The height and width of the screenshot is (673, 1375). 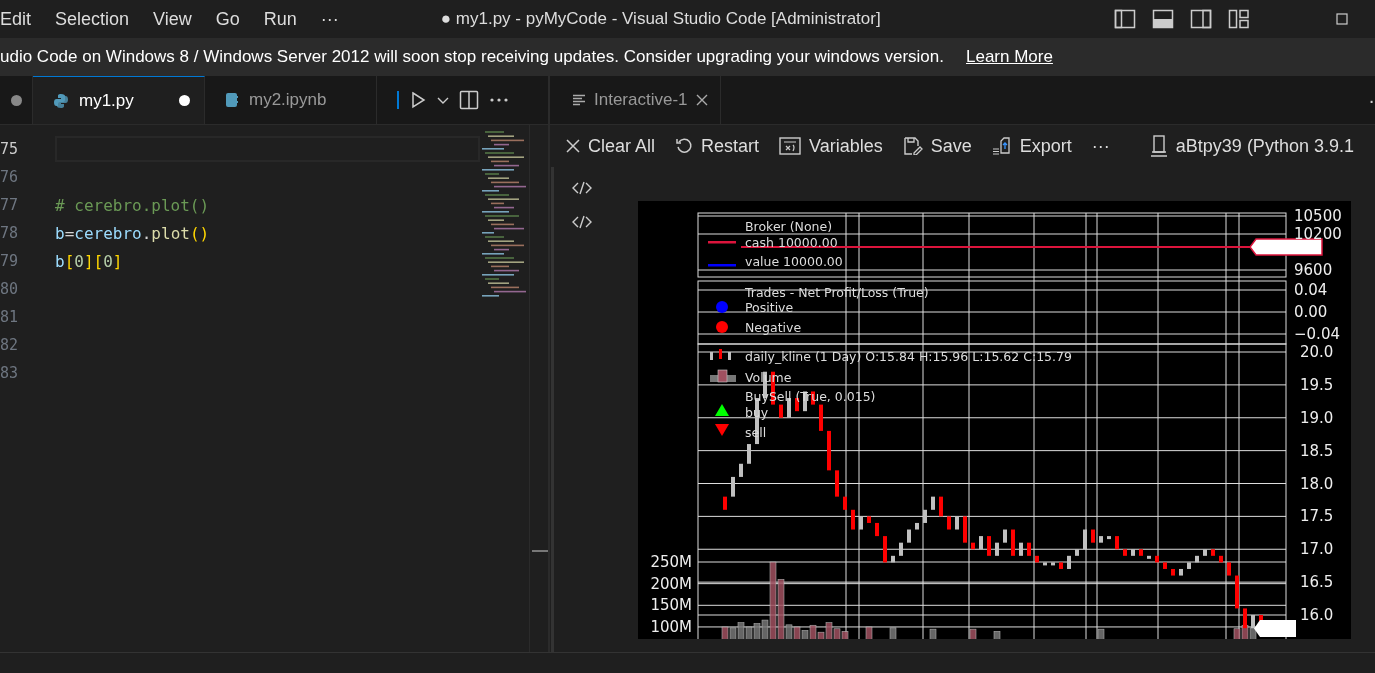 I want to click on legend-label: Positive, so click(x=769, y=307).